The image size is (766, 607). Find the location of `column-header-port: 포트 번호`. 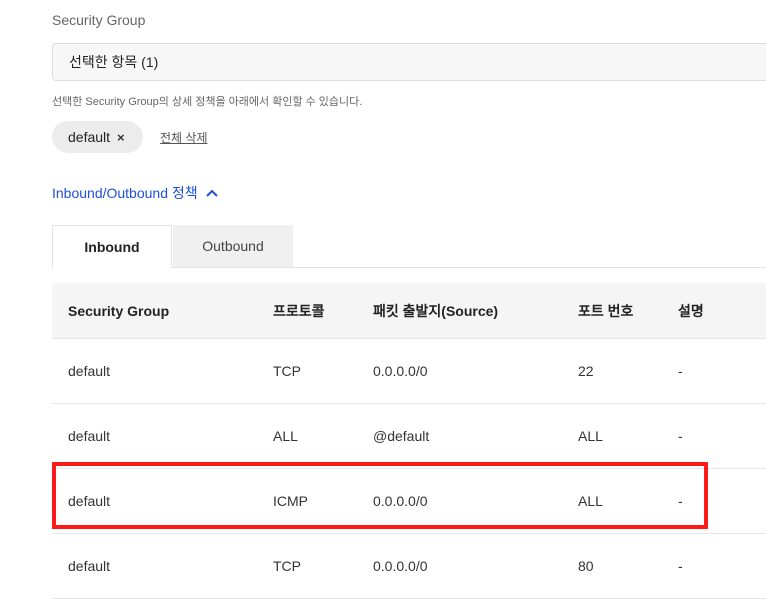

column-header-port: 포트 번호 is located at coordinates (606, 310).